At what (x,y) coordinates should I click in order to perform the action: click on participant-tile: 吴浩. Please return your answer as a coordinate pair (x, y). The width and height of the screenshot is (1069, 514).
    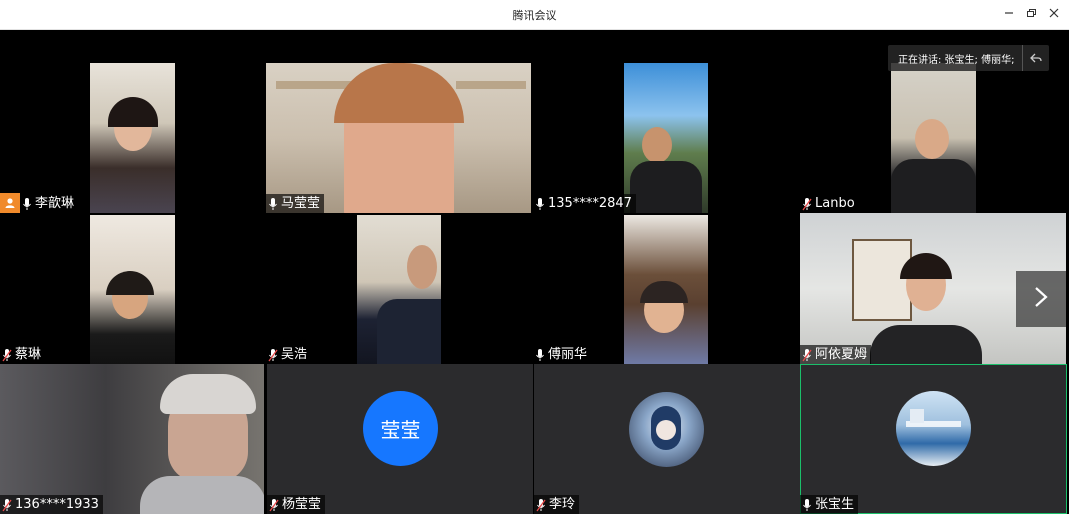
    Looking at the image, I should click on (399, 288).